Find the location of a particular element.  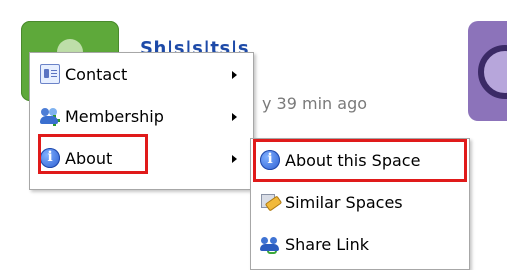

plus-icon is located at coordinates (54, 120).